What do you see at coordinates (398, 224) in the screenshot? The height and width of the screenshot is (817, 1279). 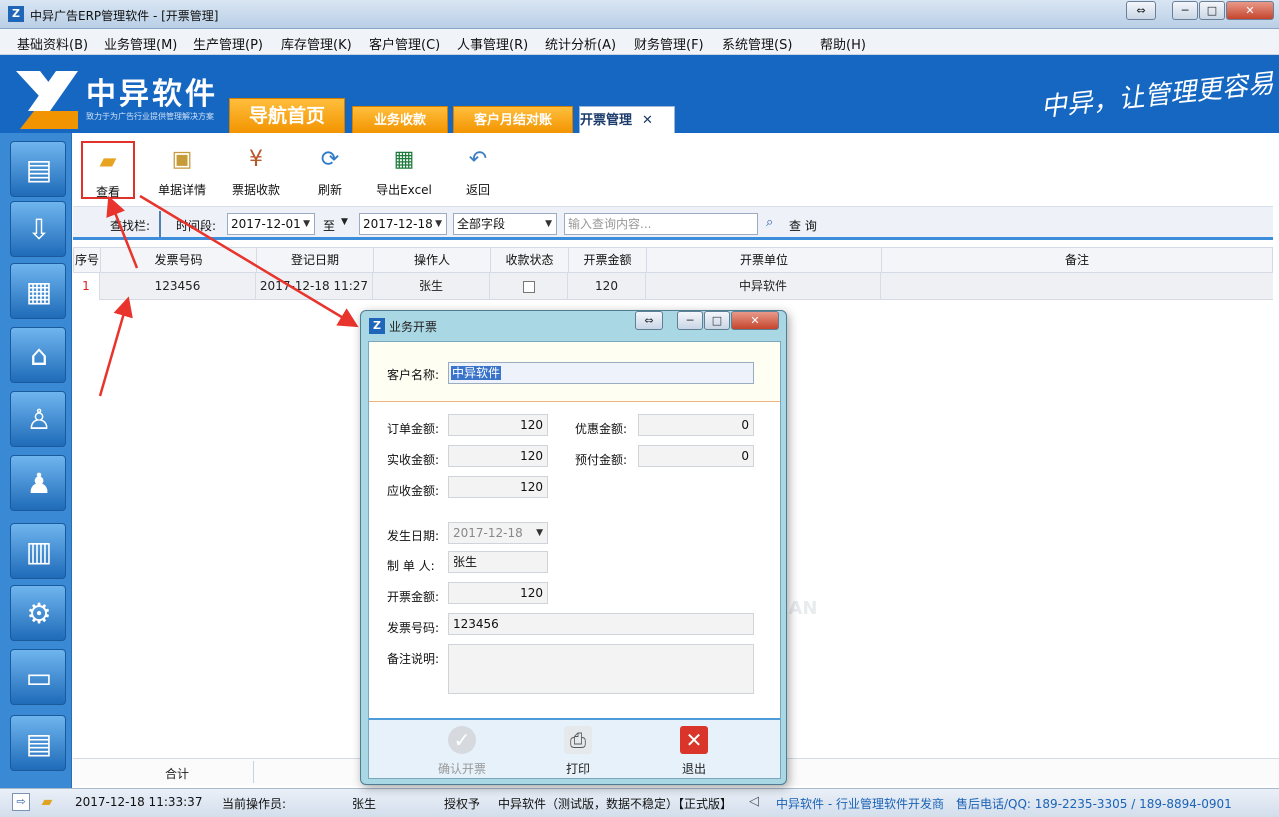 I see `date-to-value: 2017-12-18` at bounding box center [398, 224].